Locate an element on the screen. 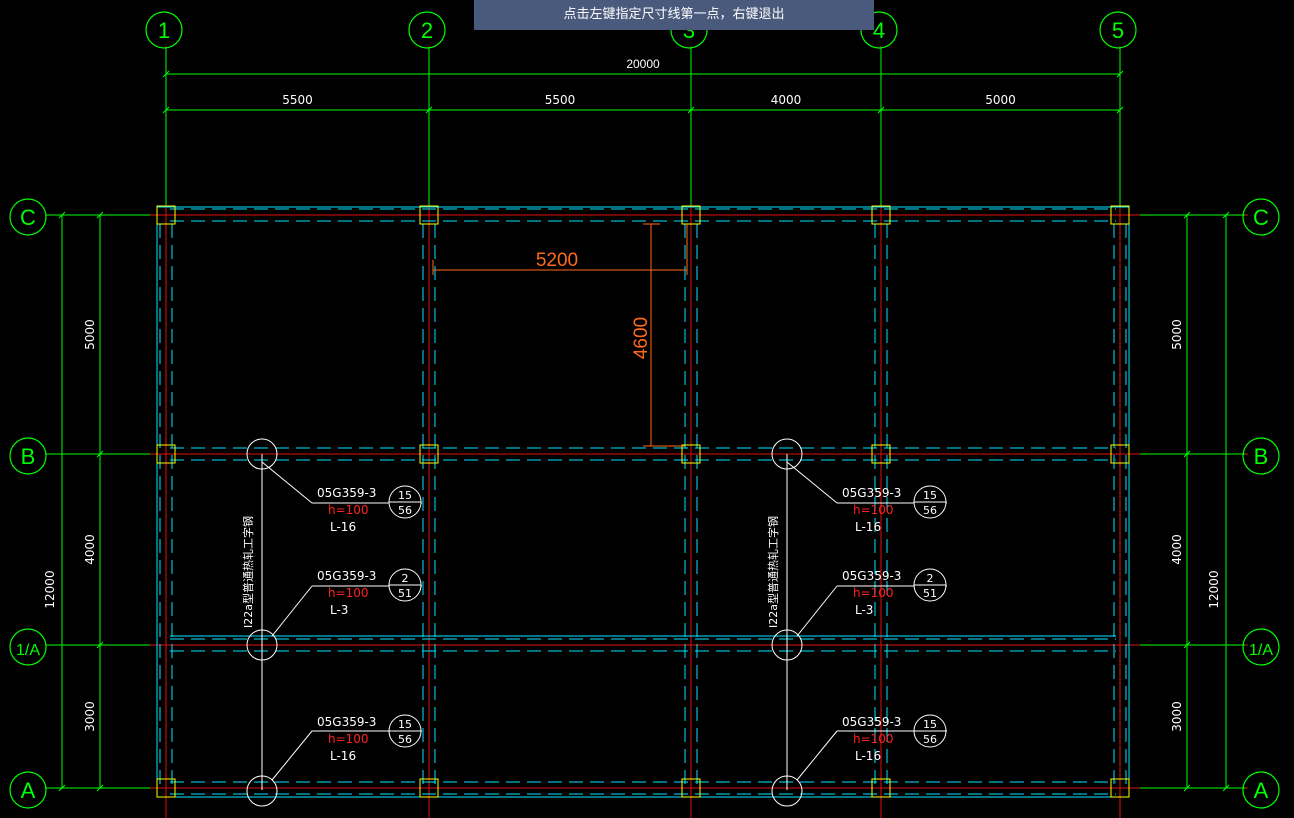 The image size is (1294, 818). axis-label-v-2: 2 is located at coordinates (427, 30).